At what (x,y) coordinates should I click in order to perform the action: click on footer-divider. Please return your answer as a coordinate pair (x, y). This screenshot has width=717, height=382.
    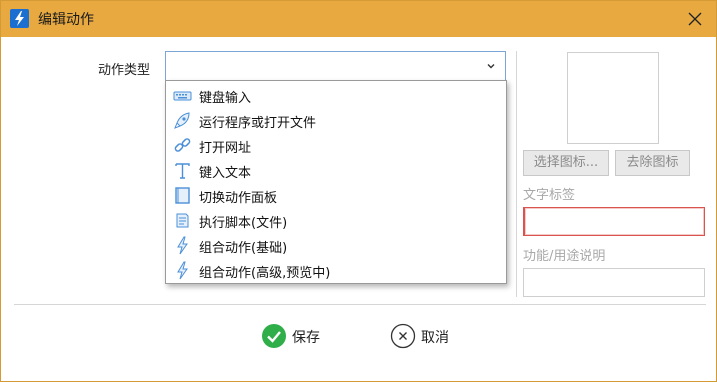
    Looking at the image, I should click on (360, 304).